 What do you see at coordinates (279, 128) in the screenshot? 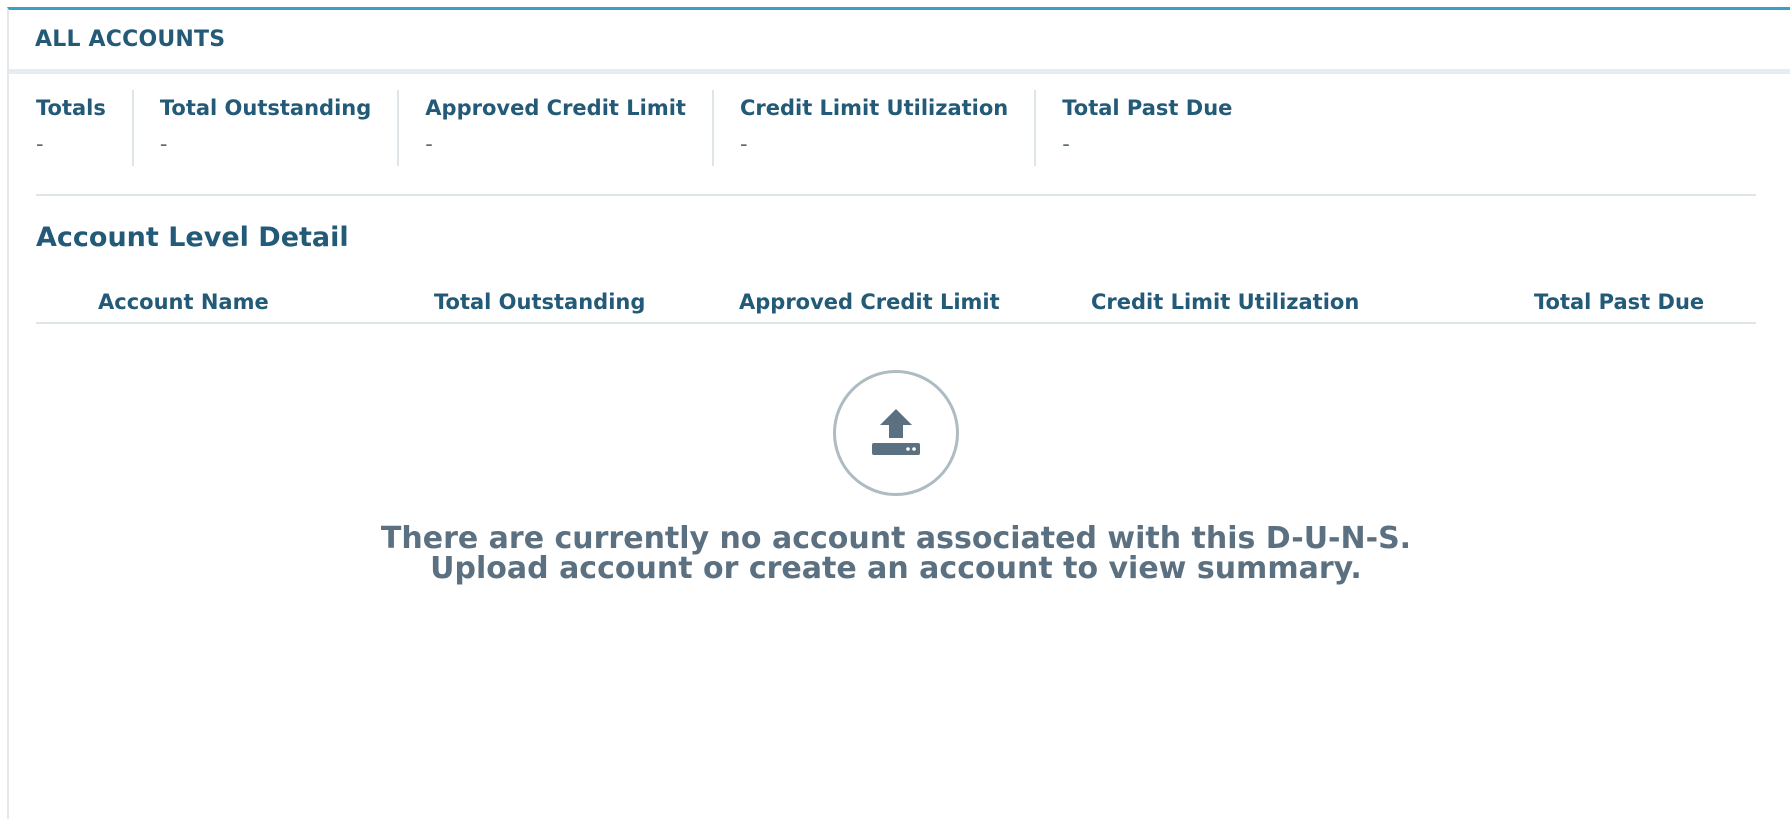
I see `totals-col-total-outstanding: Total Outstanding -` at bounding box center [279, 128].